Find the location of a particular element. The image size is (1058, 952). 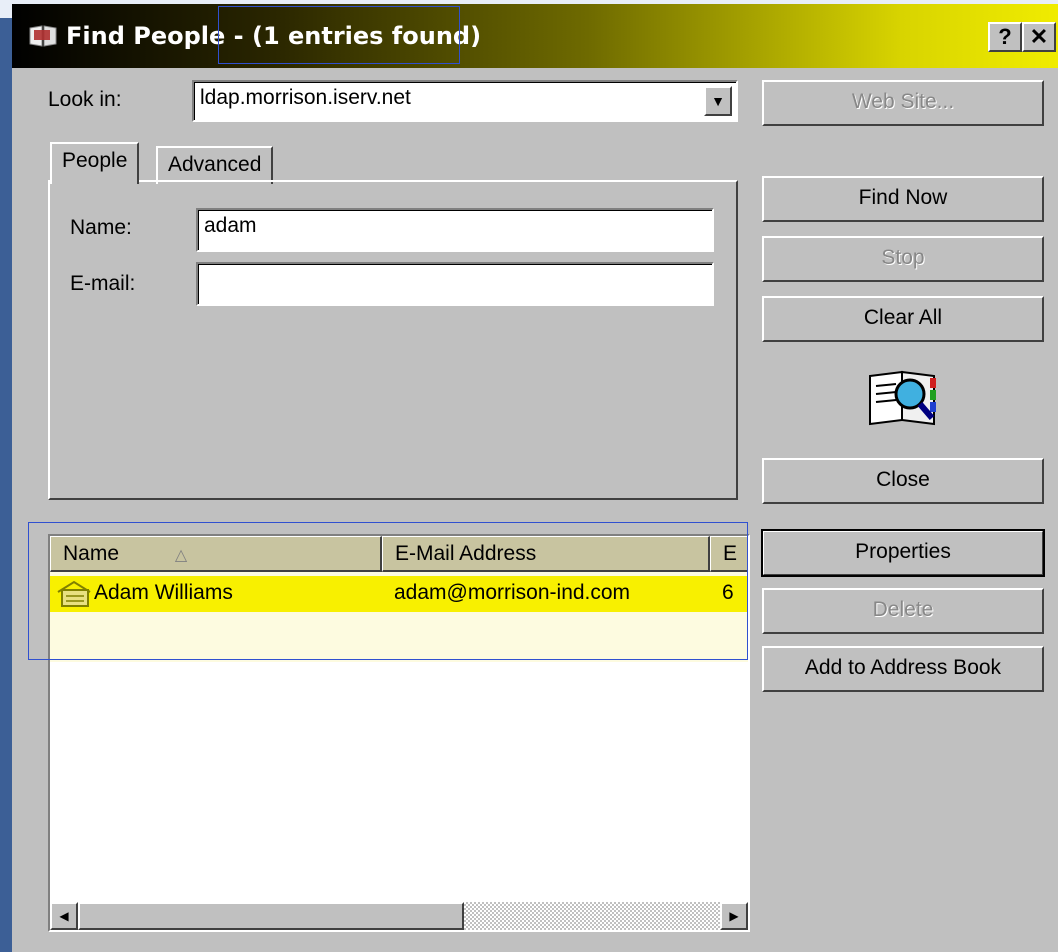

add-to-address-book-button: Add to Address Book is located at coordinates (903, 669).